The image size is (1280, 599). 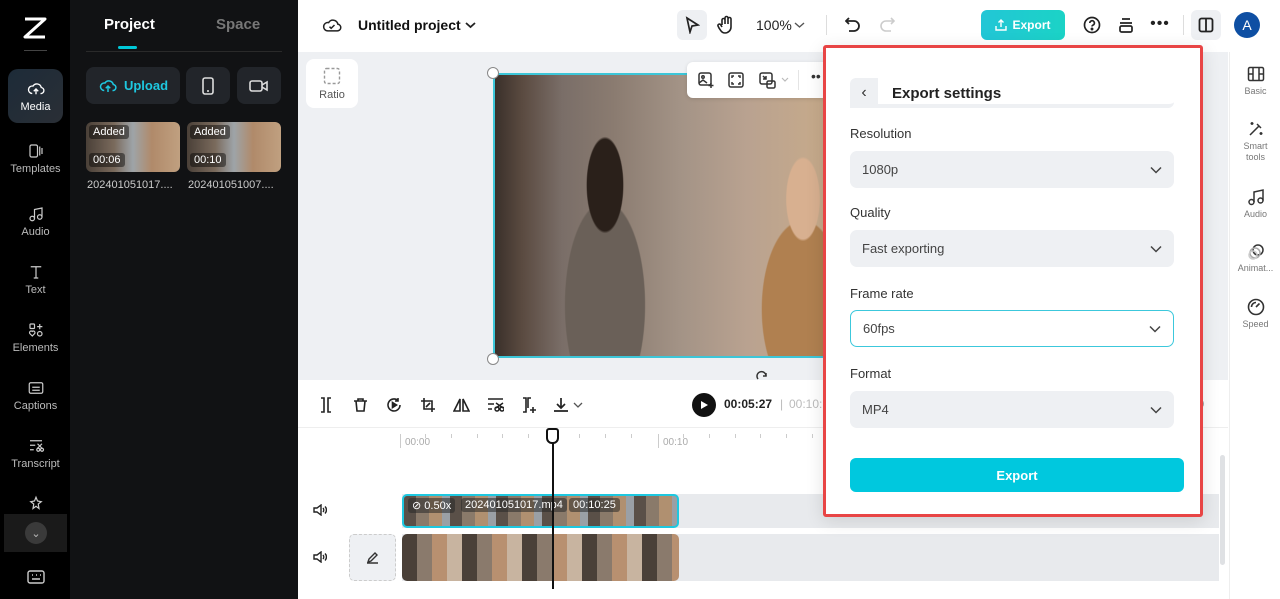 What do you see at coordinates (1092, 25) in the screenshot?
I see `help-icon` at bounding box center [1092, 25].